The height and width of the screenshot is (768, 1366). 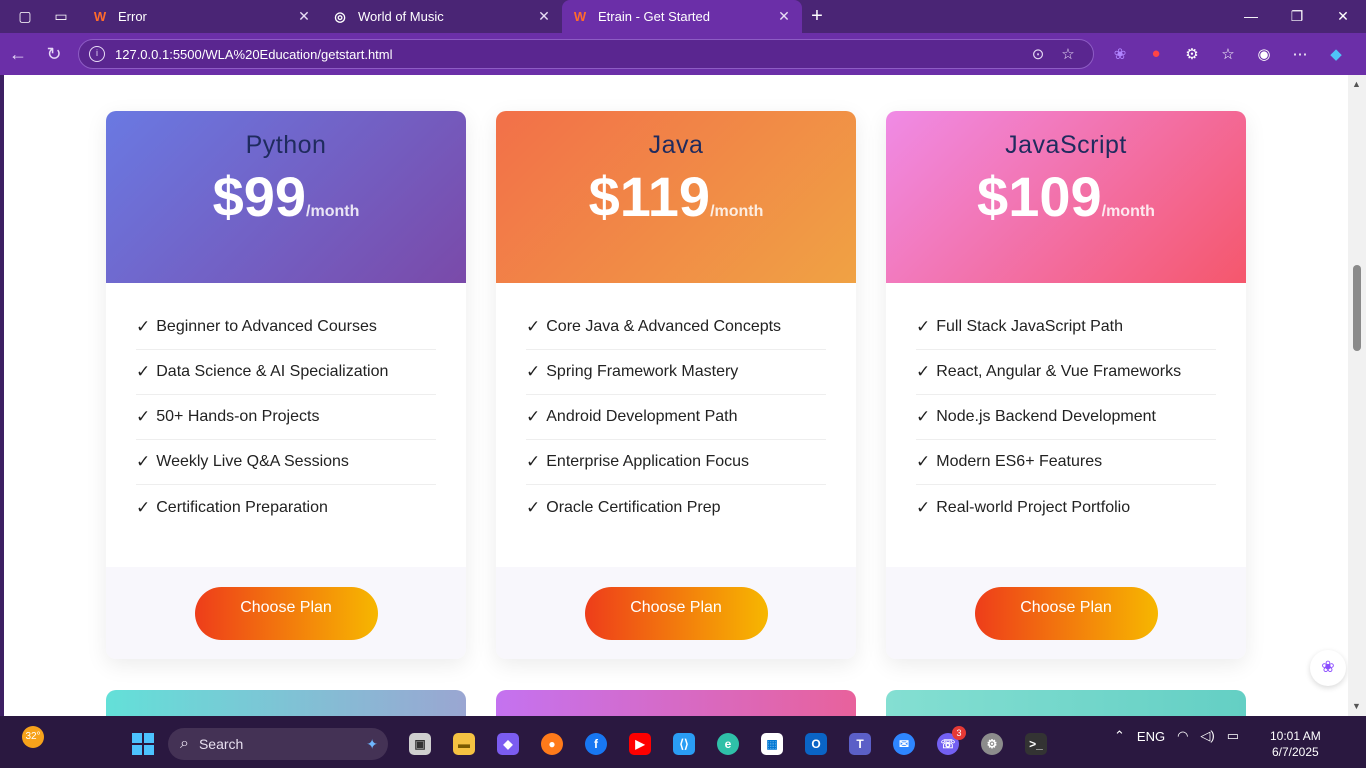 I want to click on extensions-icon: ⚙, so click(x=1192, y=54).